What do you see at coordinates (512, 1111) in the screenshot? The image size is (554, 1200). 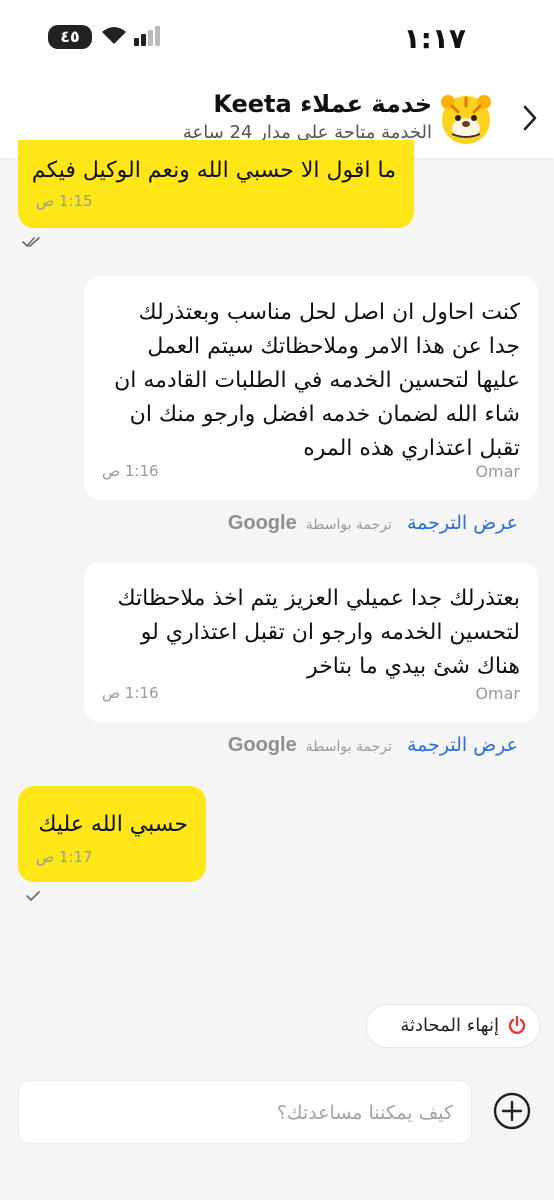 I see `add-attachment-icon` at bounding box center [512, 1111].